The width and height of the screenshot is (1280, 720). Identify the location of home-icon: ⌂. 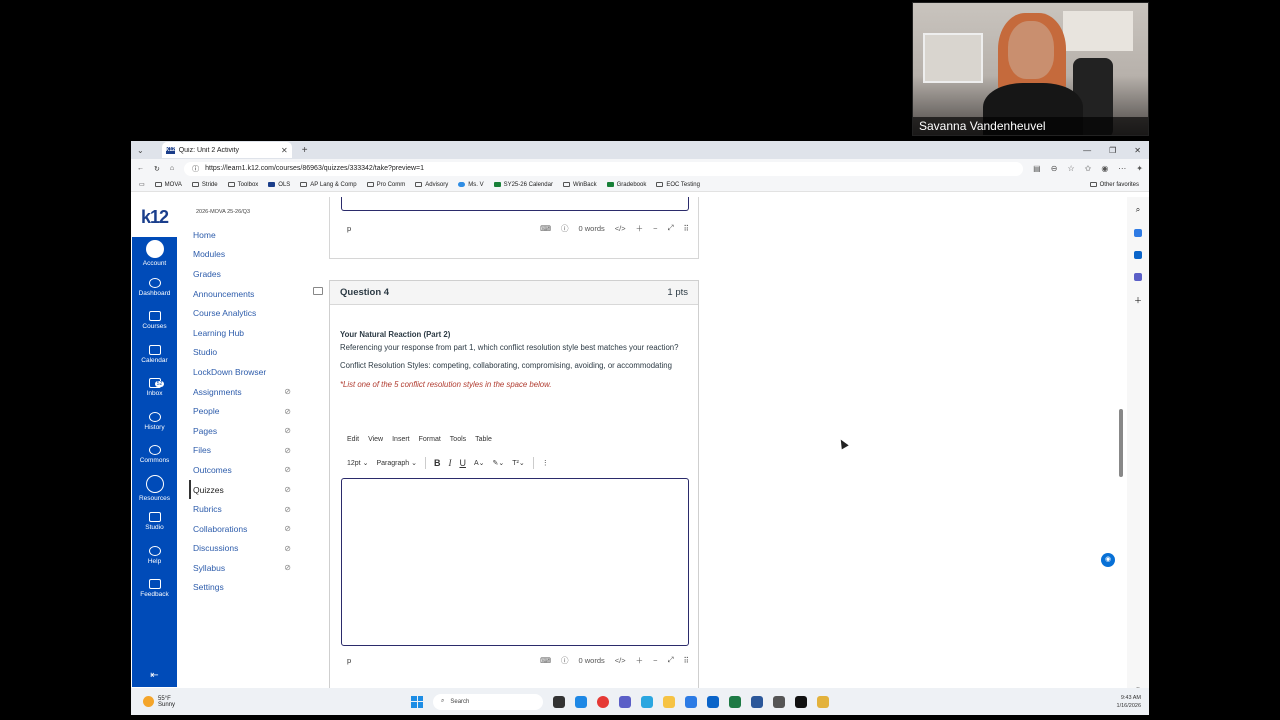
(172, 168).